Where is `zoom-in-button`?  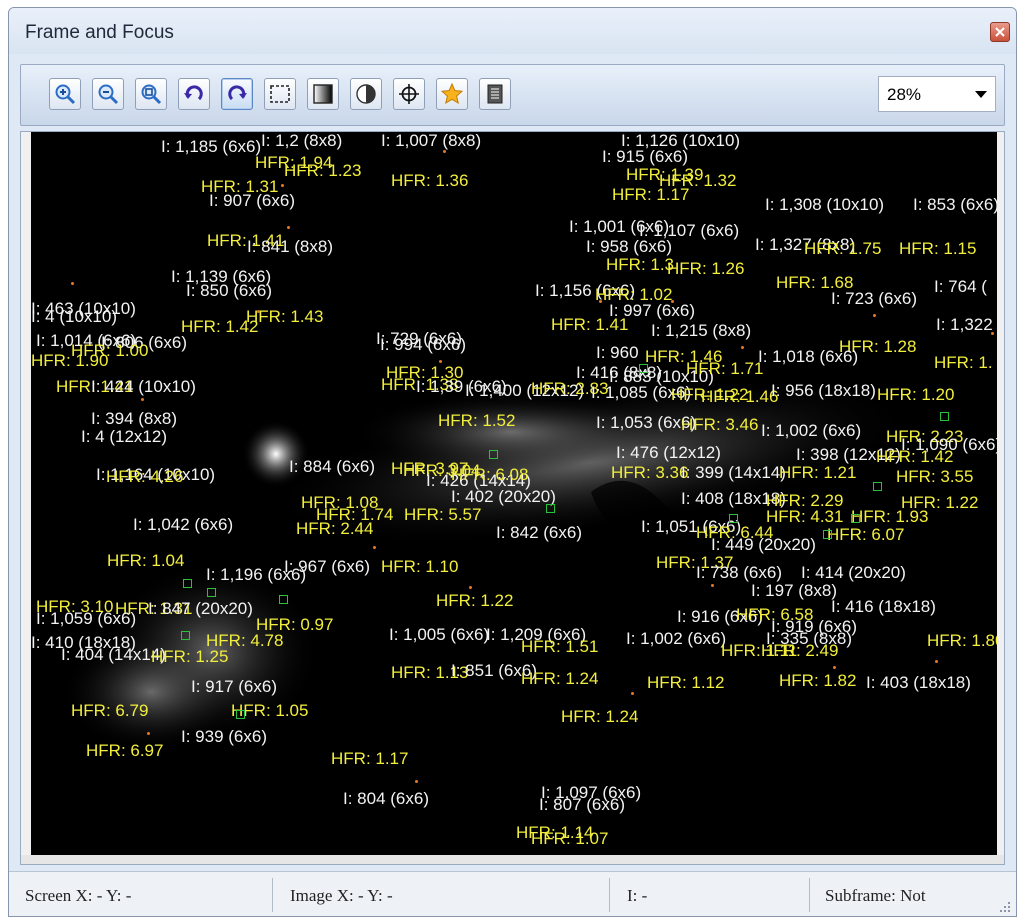 zoom-in-button is located at coordinates (65, 94).